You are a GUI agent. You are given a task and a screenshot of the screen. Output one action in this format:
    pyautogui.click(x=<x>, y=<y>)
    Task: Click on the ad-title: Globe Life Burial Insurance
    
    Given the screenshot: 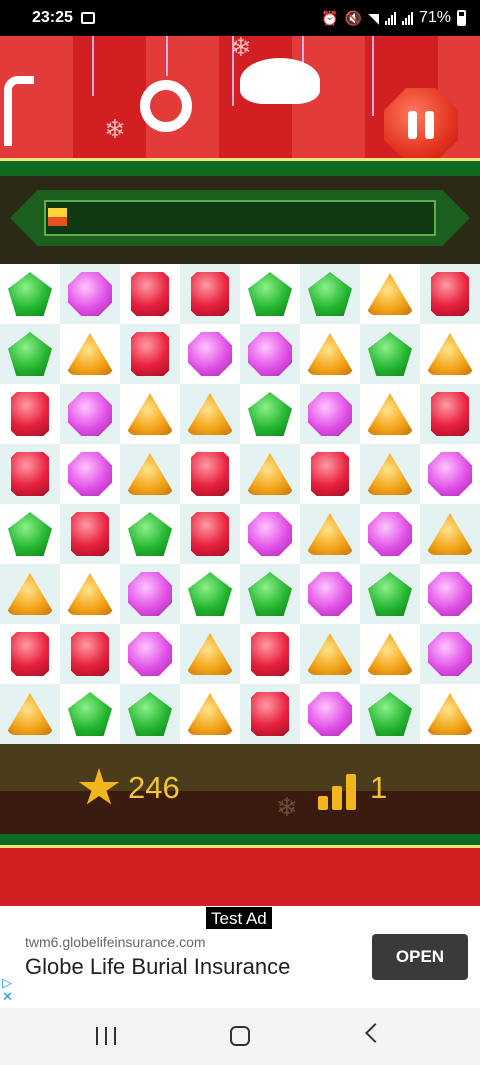 What is the action you would take?
    pyautogui.click(x=157, y=967)
    